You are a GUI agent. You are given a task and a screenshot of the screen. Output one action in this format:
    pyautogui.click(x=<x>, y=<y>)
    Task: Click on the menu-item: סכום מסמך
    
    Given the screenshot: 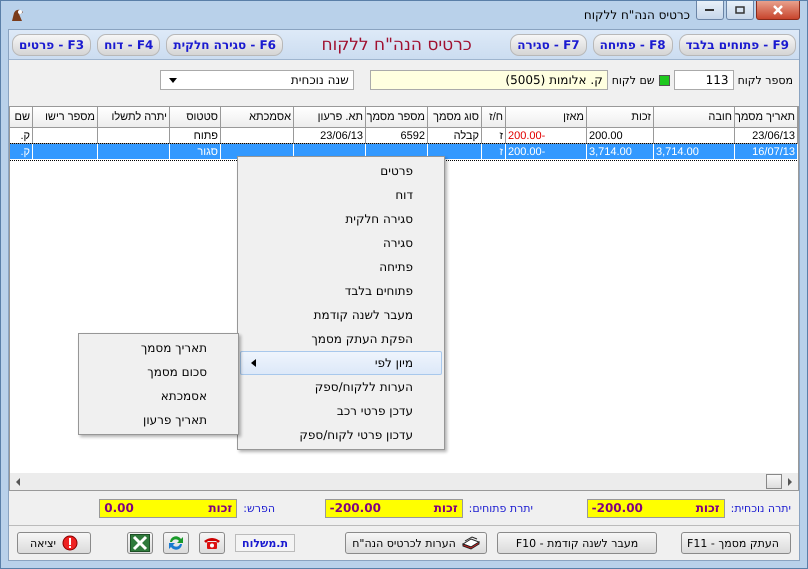 What is the action you would take?
    pyautogui.click(x=158, y=372)
    